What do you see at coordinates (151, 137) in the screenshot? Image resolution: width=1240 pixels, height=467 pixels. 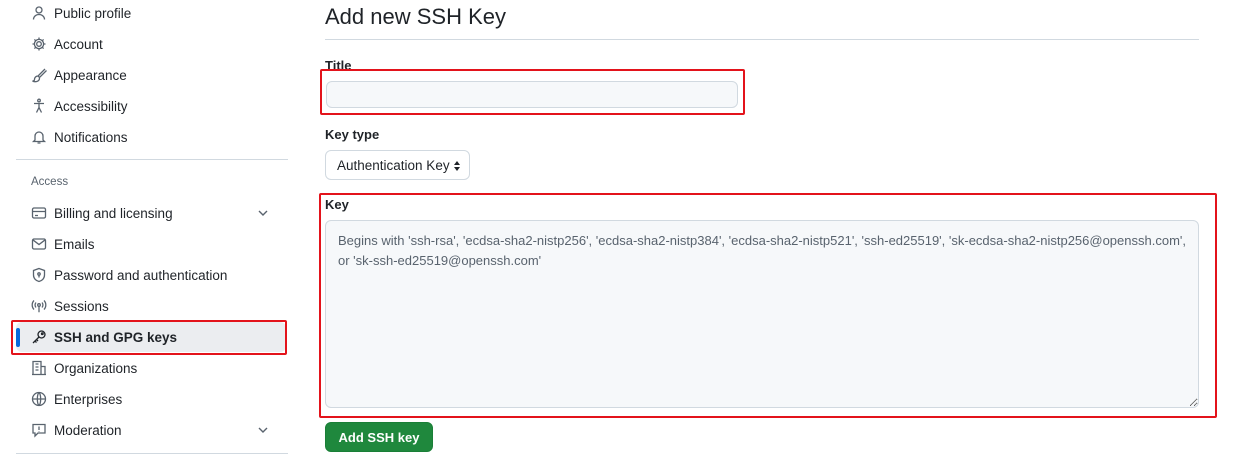 I see `sidebar-item-notifications: Notifications` at bounding box center [151, 137].